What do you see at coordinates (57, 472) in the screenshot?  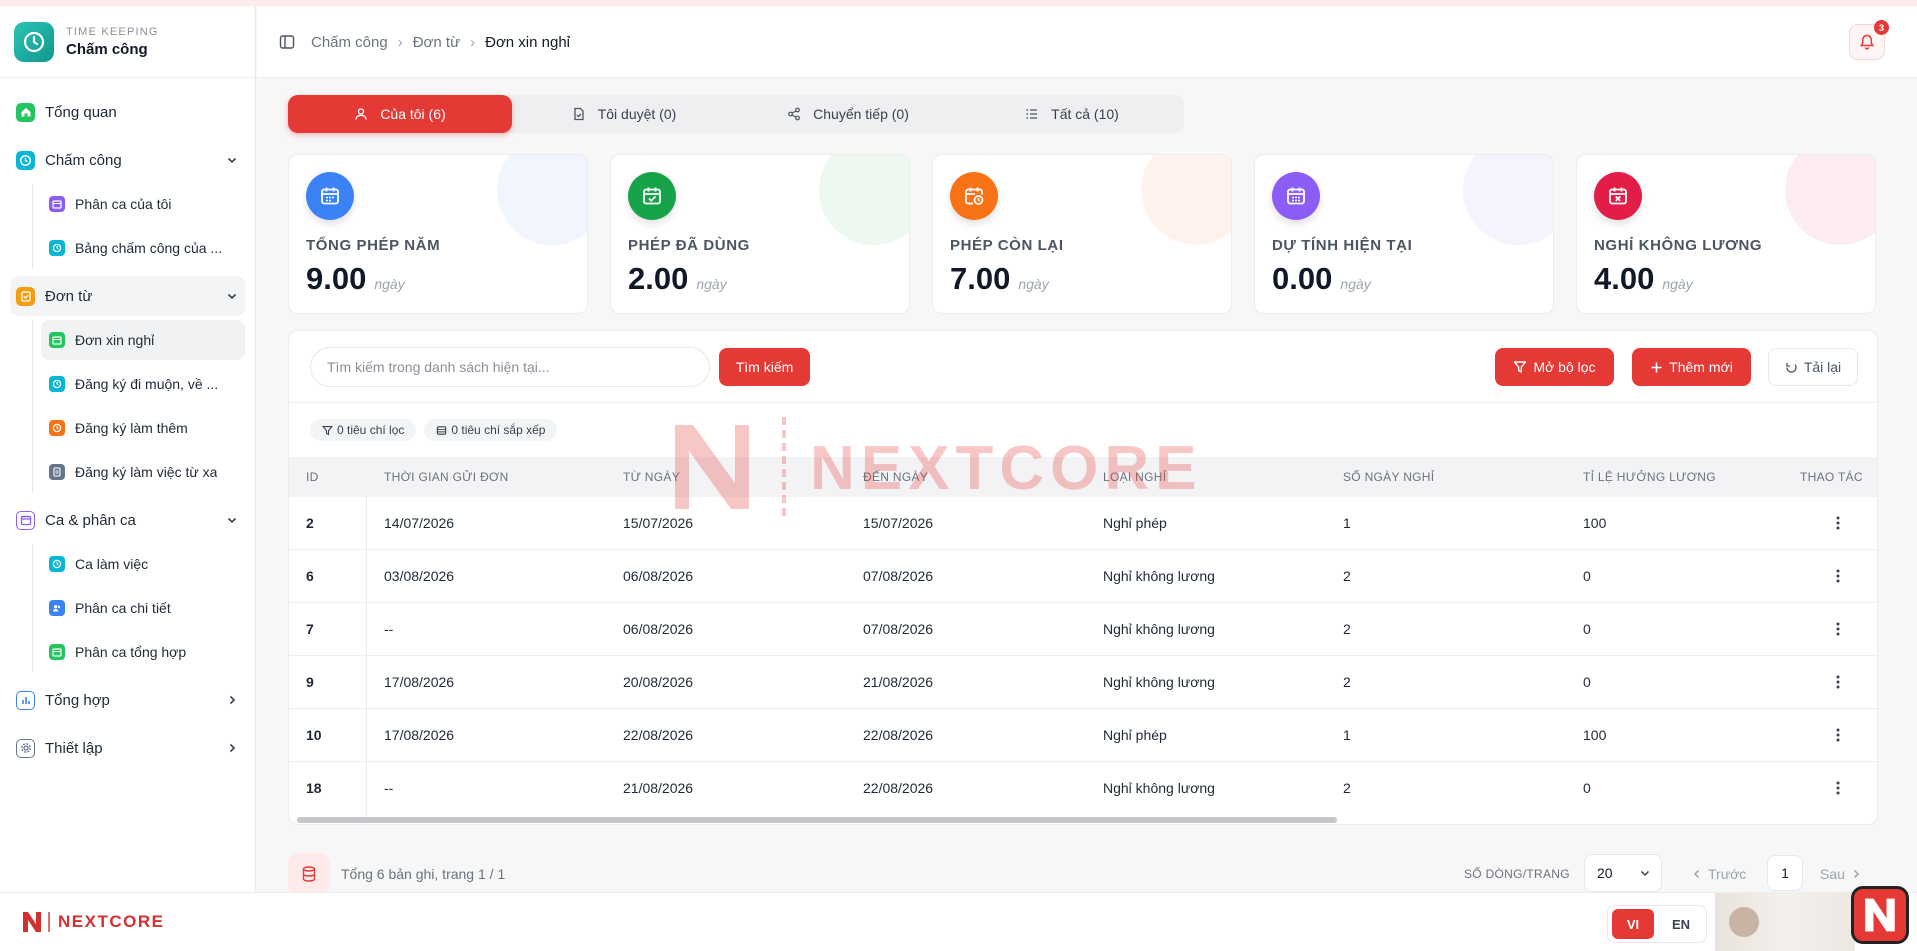 I see `document-icon` at bounding box center [57, 472].